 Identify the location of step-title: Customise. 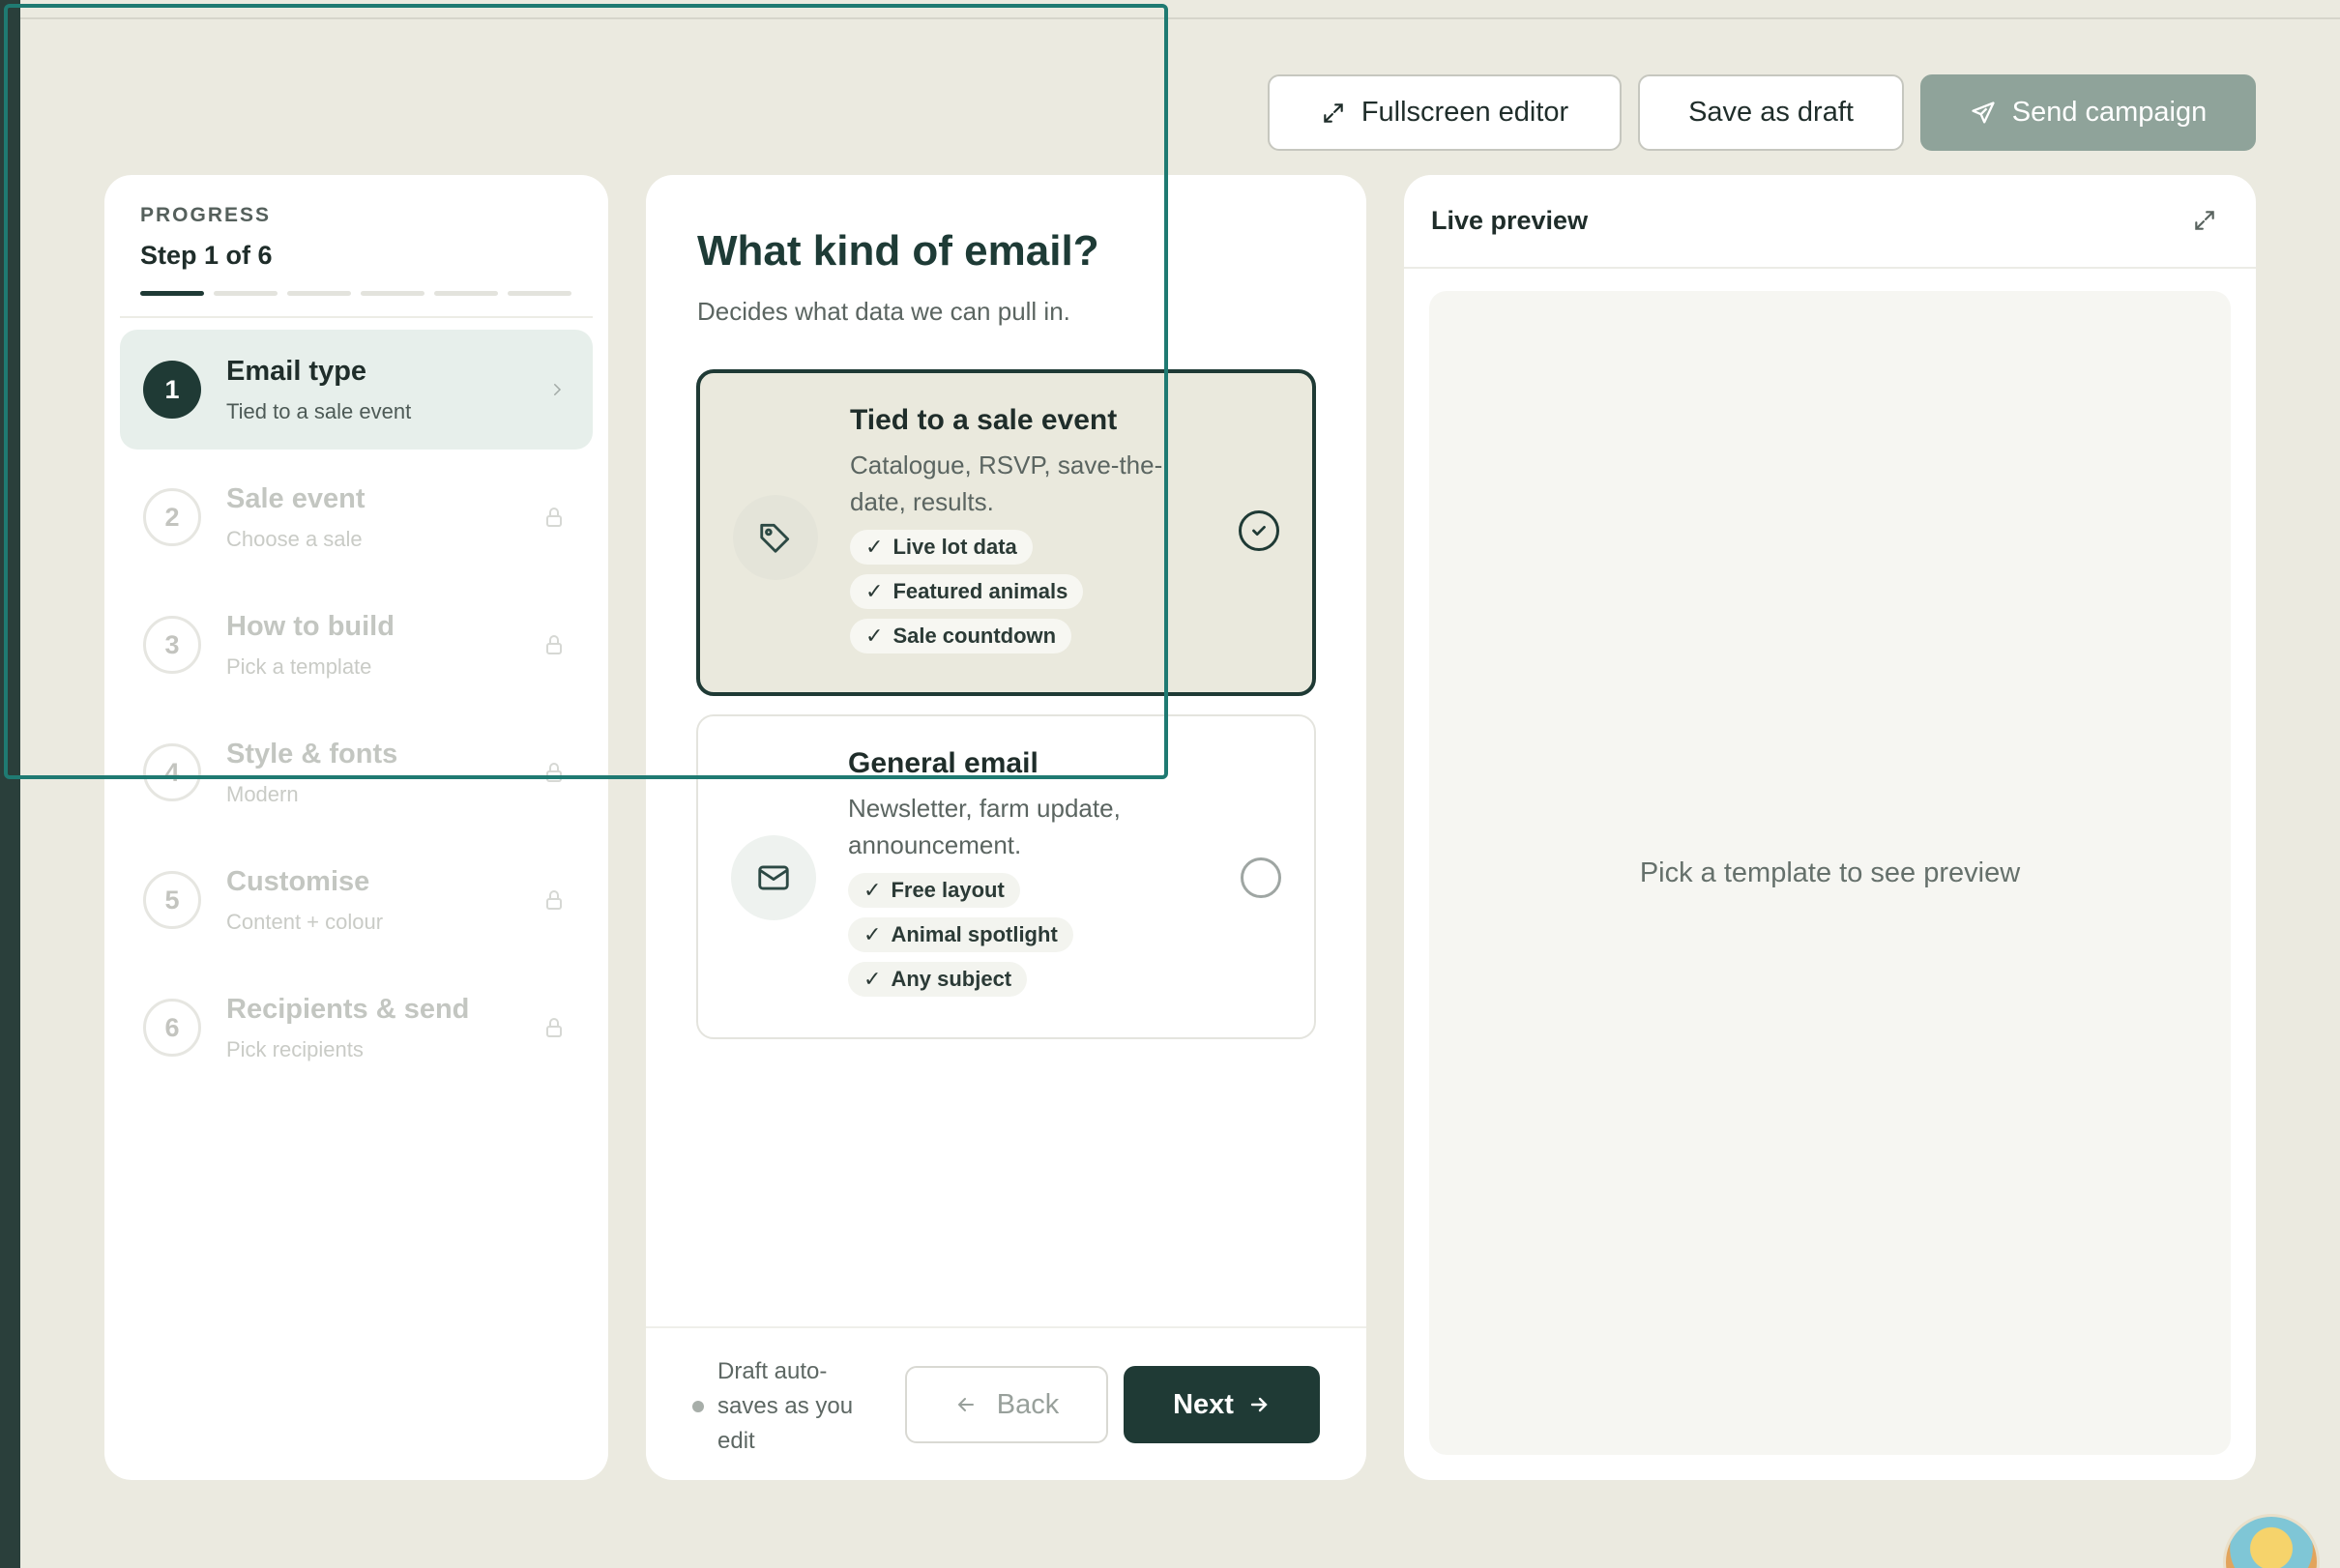
(298, 881).